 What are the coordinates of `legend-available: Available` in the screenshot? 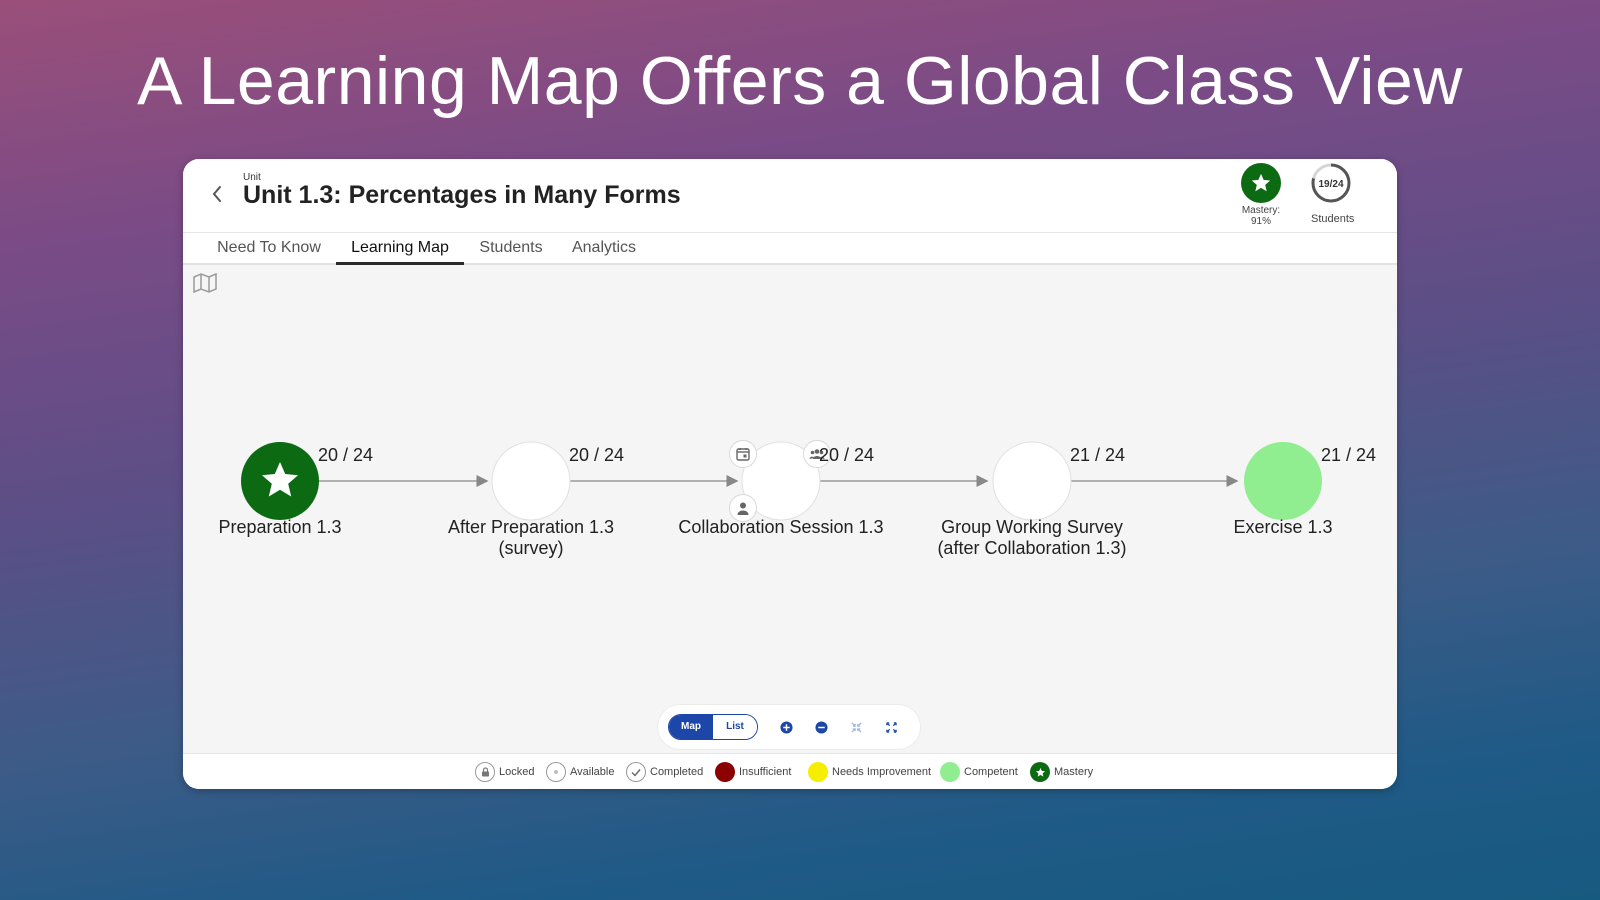 It's located at (580, 772).